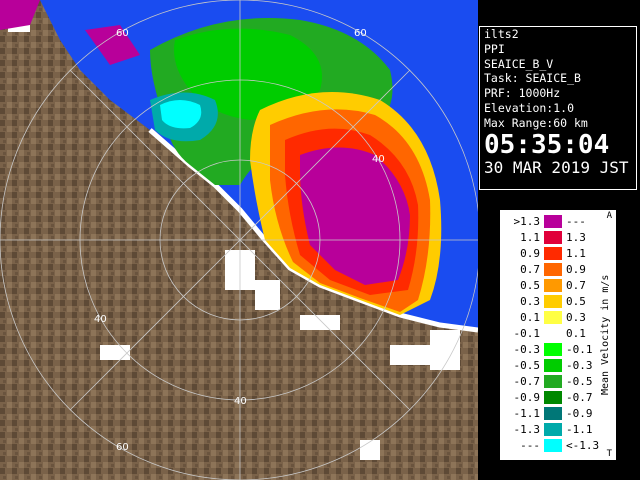 The width and height of the screenshot is (640, 480). Describe the element at coordinates (530, 269) in the screenshot. I see `legend-low-value: 0.7` at that location.